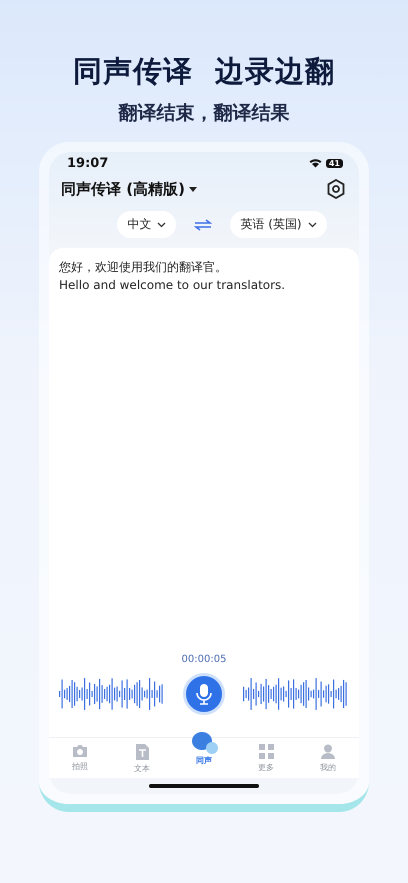 The width and height of the screenshot is (408, 883). I want to click on tab: 更多, so click(266, 759).